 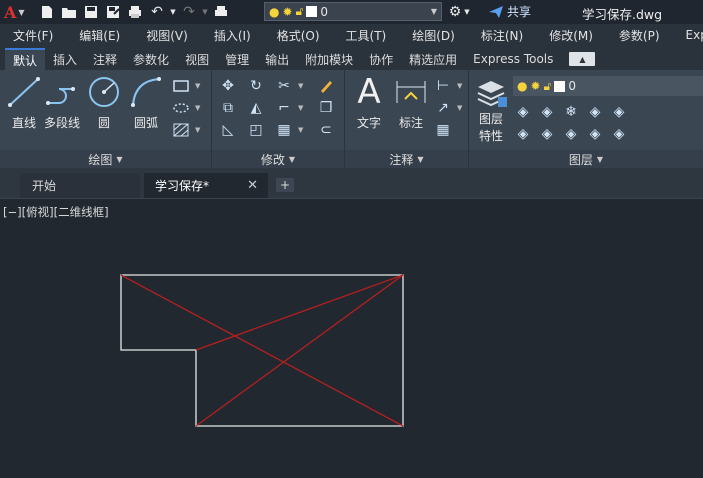 What do you see at coordinates (105, 159) in the screenshot?
I see `draw-panel-title: 绘图 ▼` at bounding box center [105, 159].